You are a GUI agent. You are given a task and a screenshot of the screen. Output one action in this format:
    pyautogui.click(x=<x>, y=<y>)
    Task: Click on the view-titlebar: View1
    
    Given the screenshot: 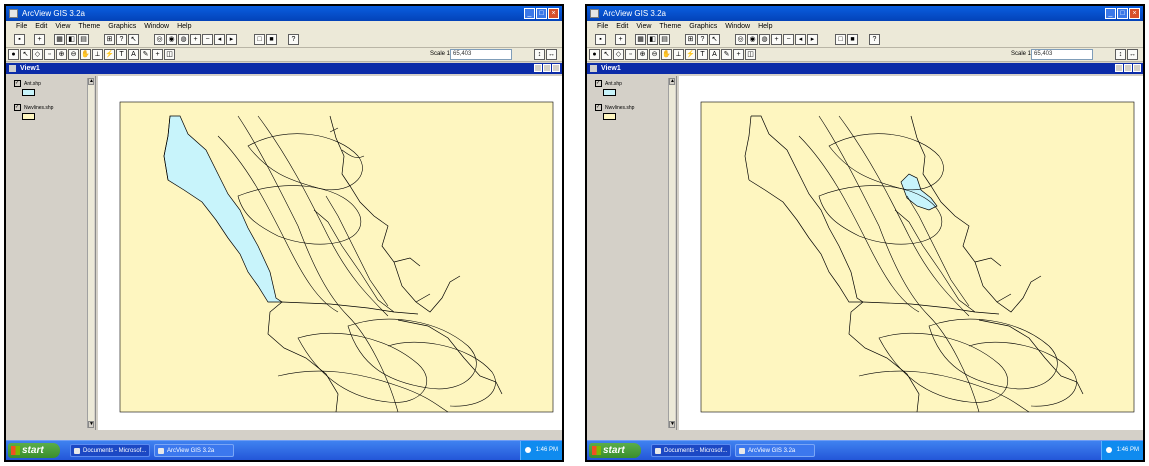 What is the action you would take?
    pyautogui.click(x=865, y=68)
    